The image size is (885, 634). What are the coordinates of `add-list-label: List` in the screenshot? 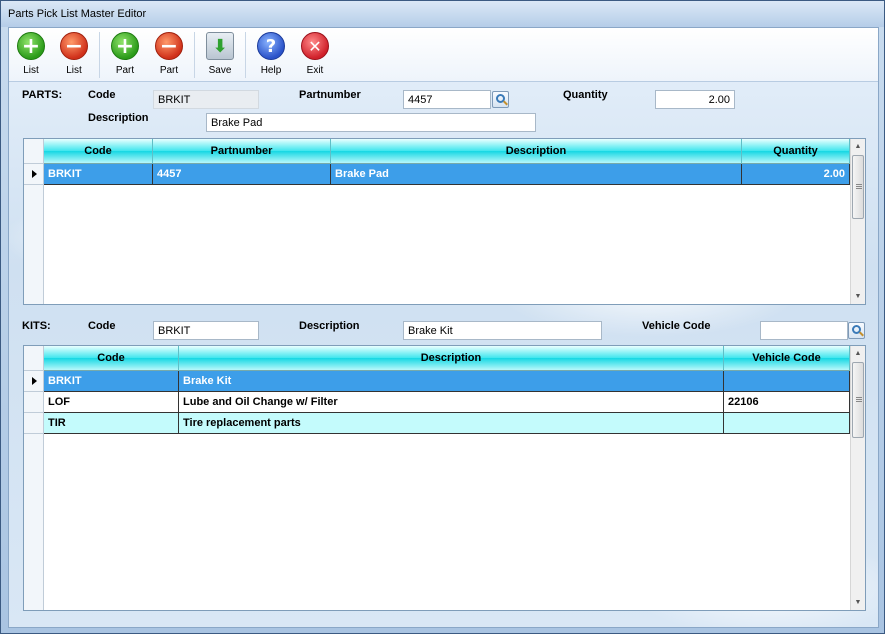 It's located at (31, 70).